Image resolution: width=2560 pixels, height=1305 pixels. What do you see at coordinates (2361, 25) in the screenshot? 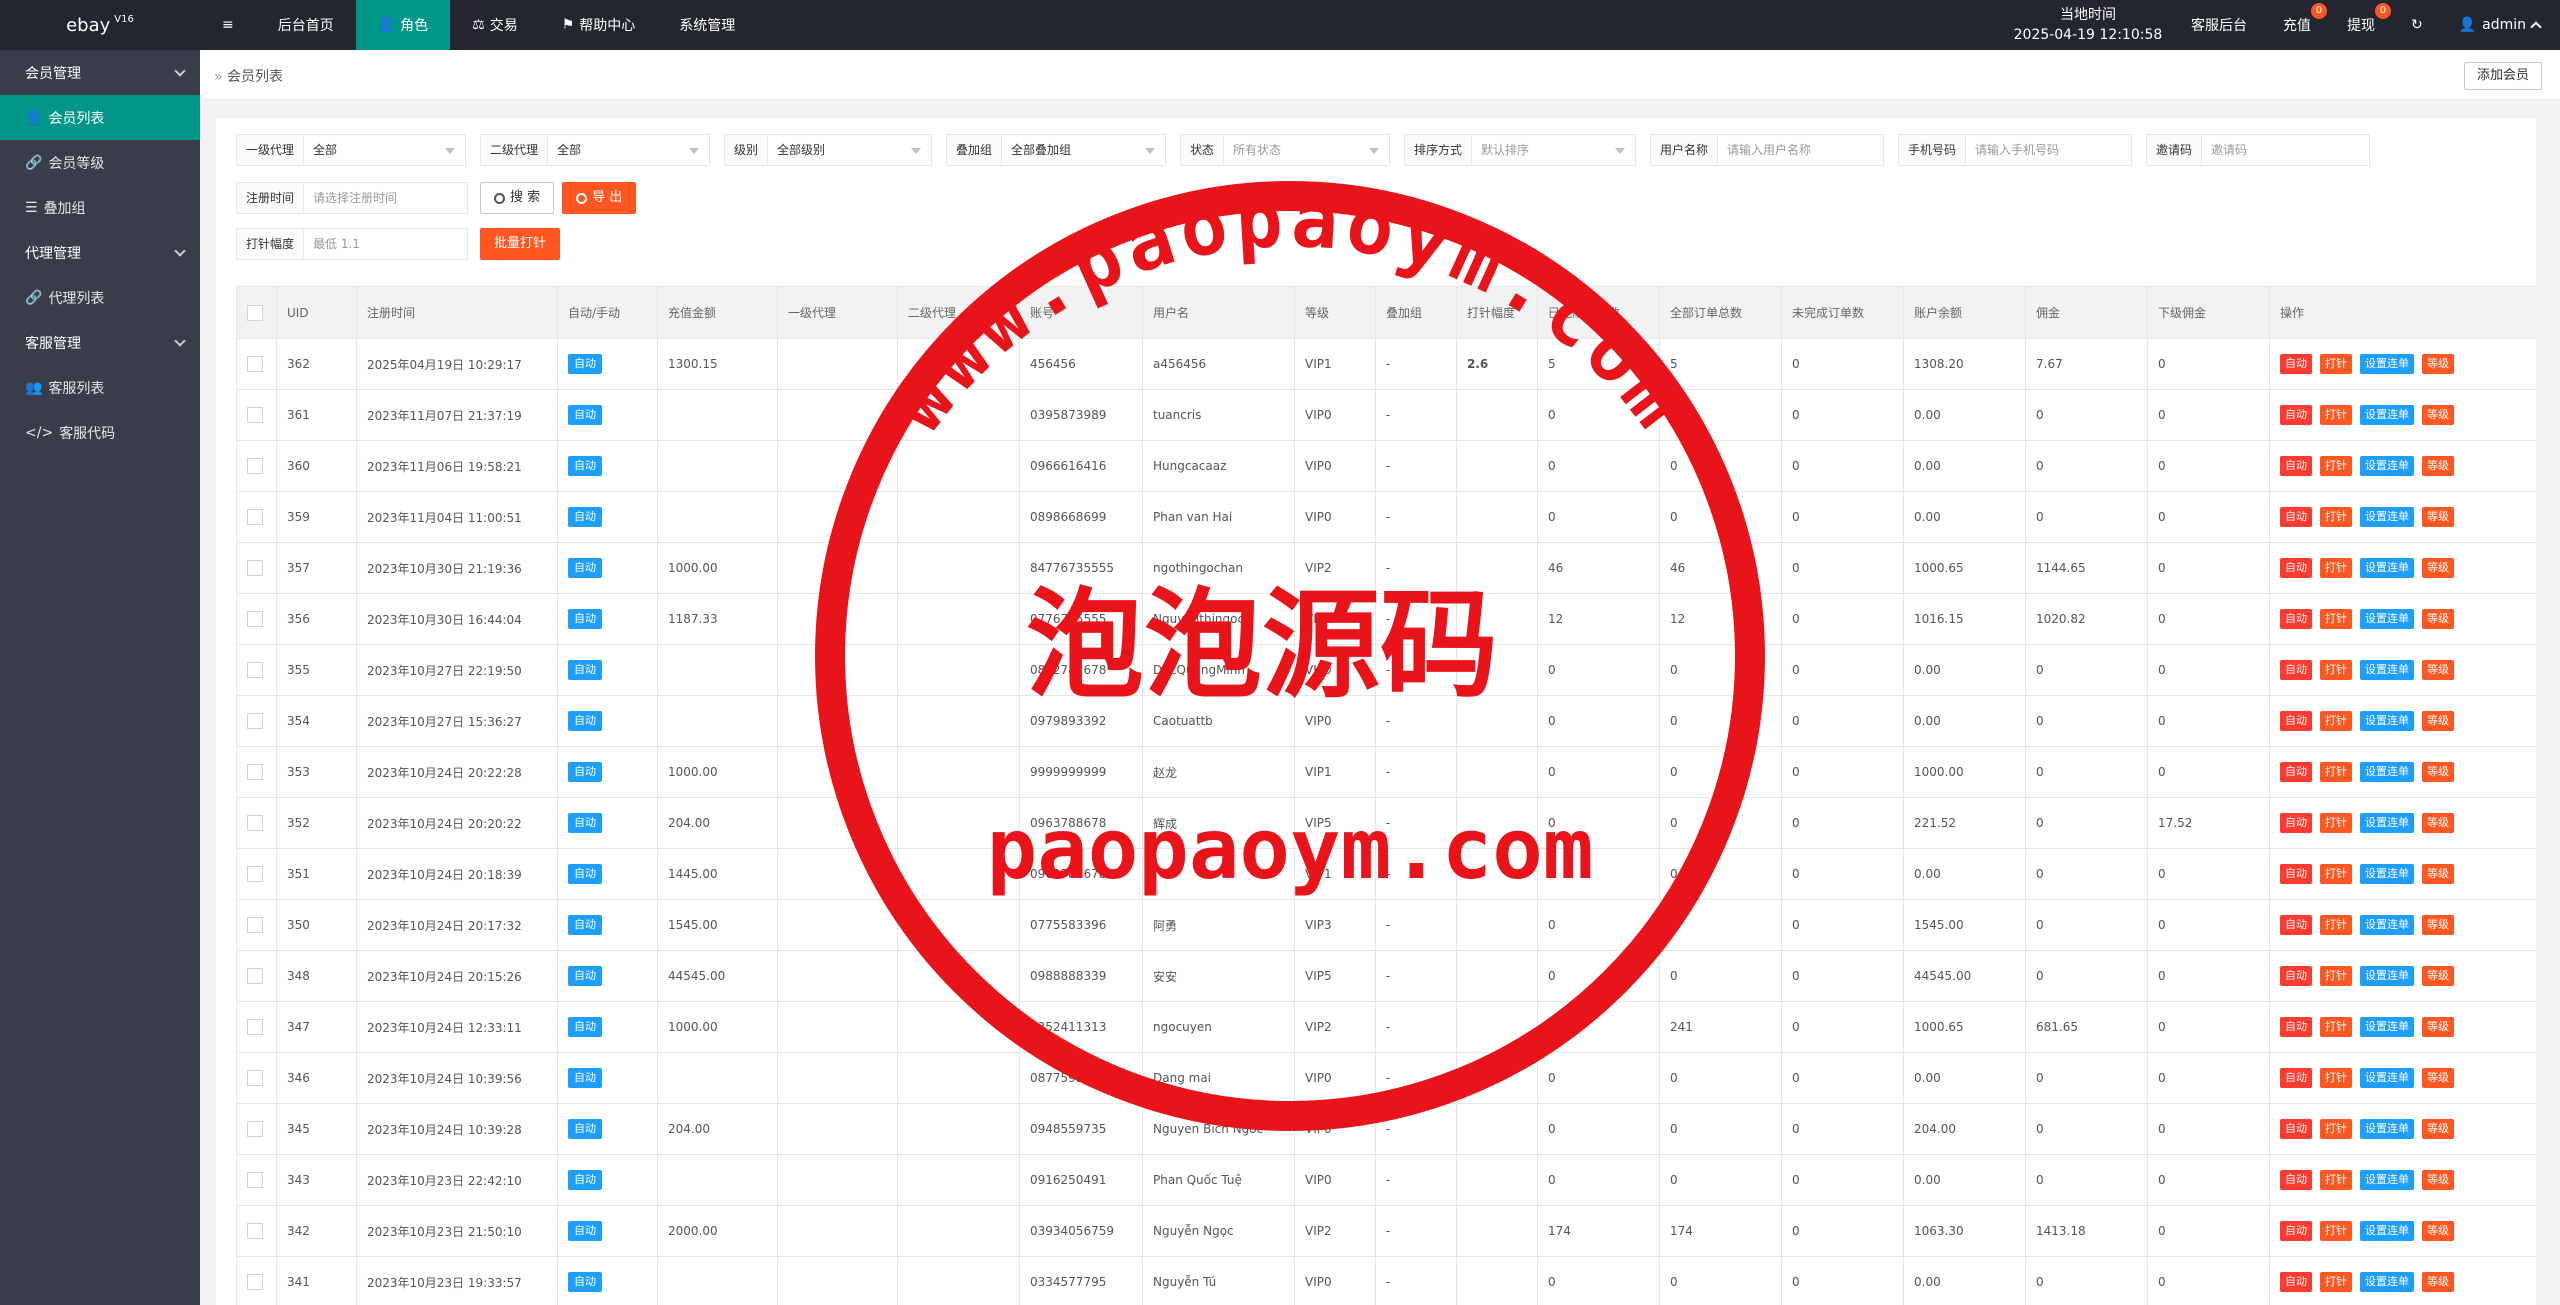
I see `withdraw-button: 提现 0` at bounding box center [2361, 25].